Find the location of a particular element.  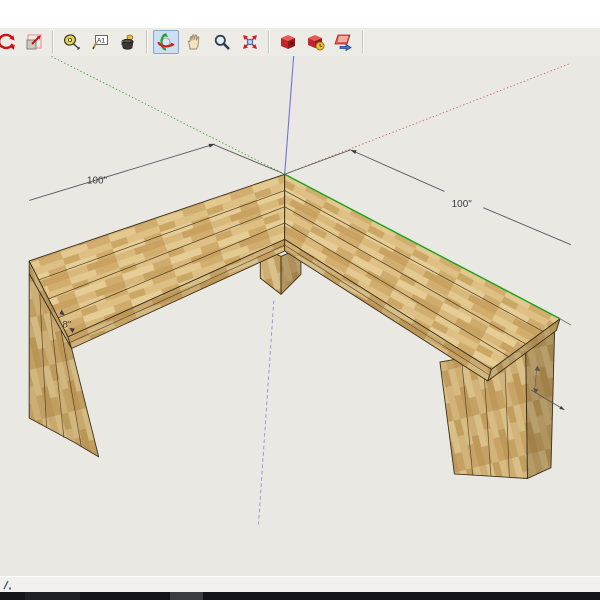

share-model-button is located at coordinates (316, 42).